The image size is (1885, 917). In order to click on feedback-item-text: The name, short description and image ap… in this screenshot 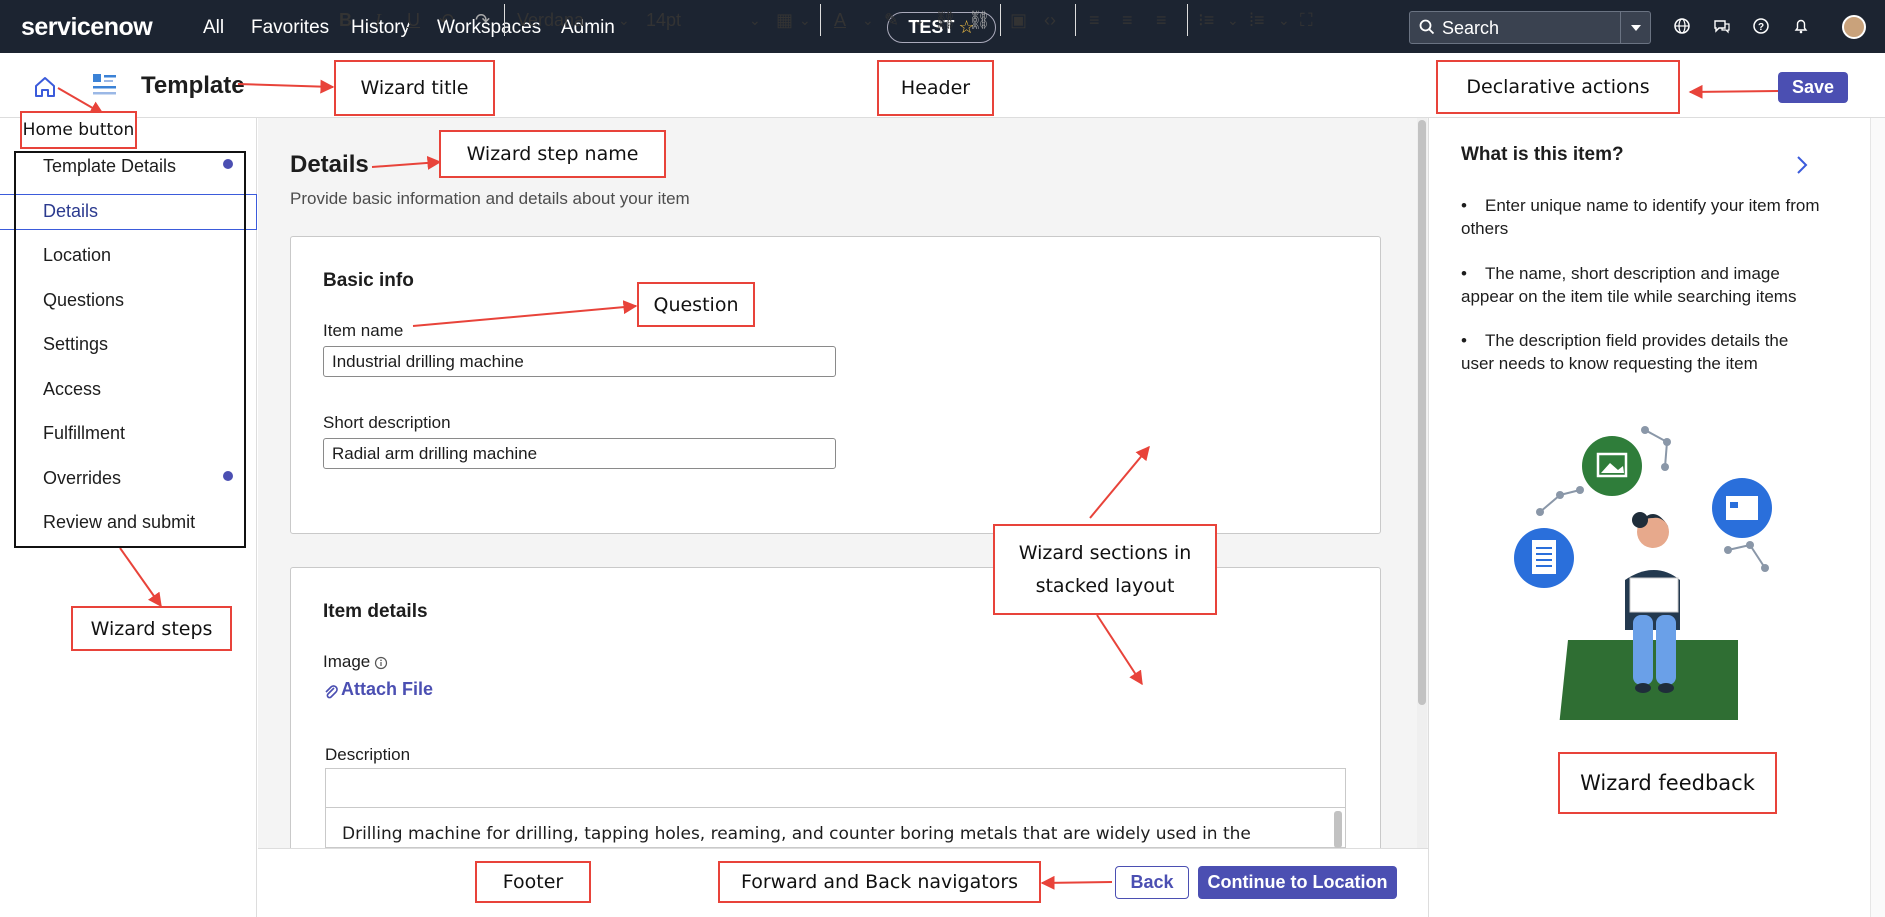, I will do `click(1629, 285)`.